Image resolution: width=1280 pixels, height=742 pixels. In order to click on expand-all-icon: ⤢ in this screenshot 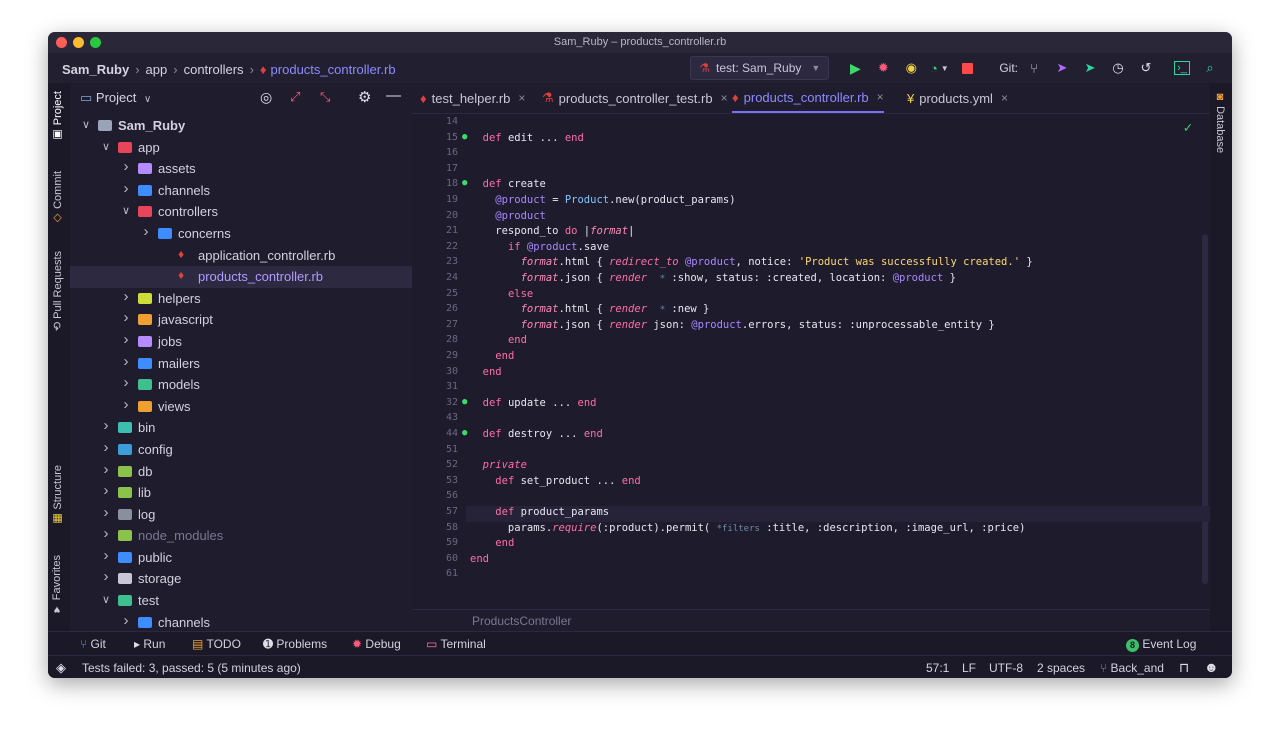, I will do `click(295, 97)`.